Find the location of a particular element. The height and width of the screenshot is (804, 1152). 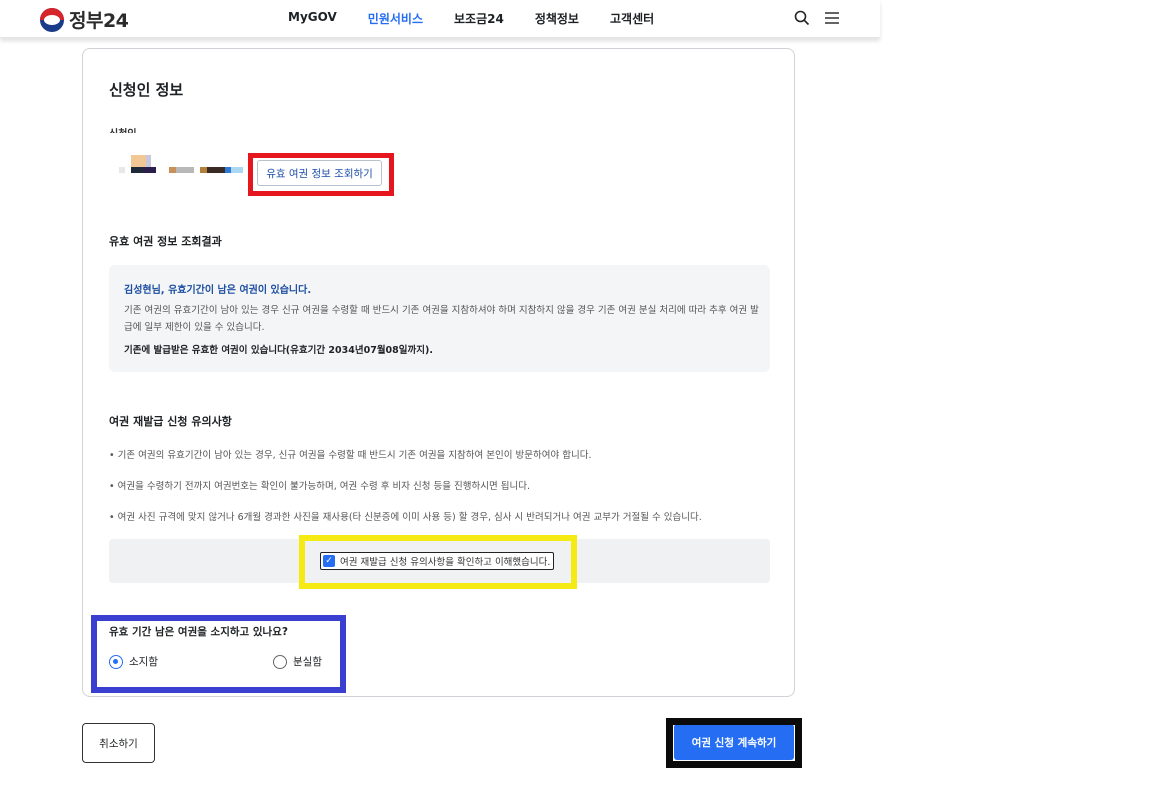

passport-possession-question: 유효 기간 남은 여권을 소지하고 있나요? is located at coordinates (198, 632).